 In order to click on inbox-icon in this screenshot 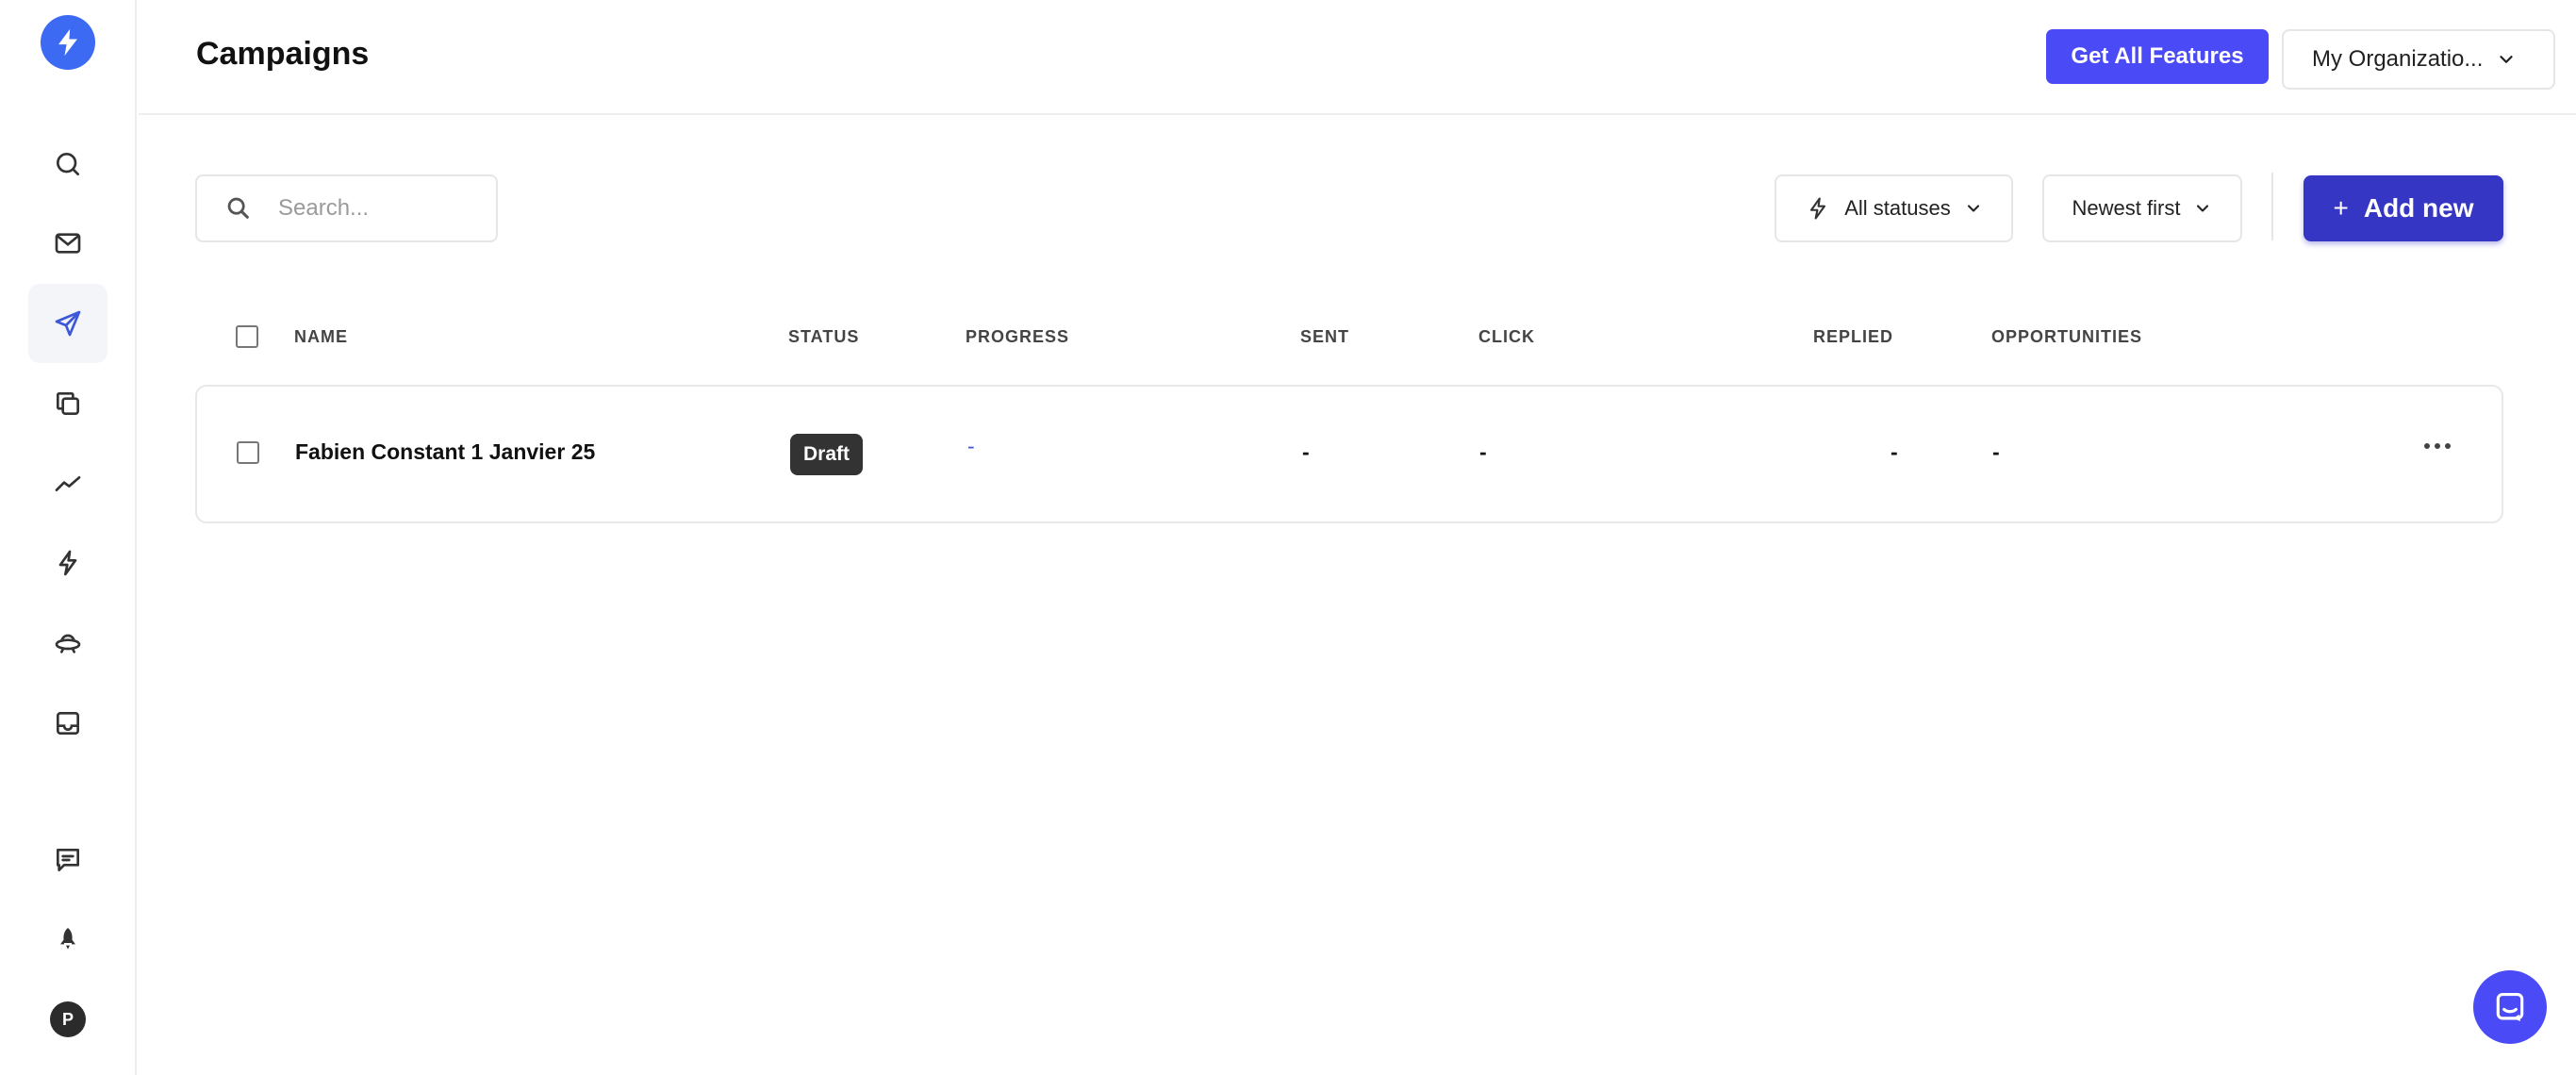, I will do `click(68, 723)`.